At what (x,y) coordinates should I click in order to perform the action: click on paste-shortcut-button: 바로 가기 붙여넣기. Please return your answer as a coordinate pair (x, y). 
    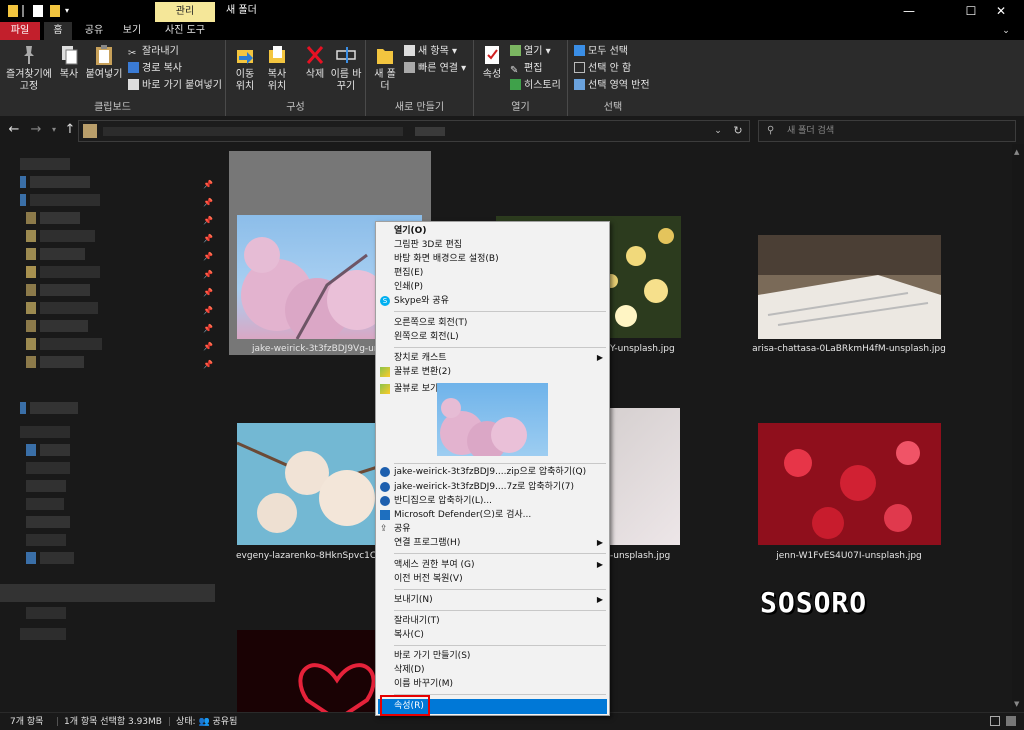
    Looking at the image, I should click on (175, 85).